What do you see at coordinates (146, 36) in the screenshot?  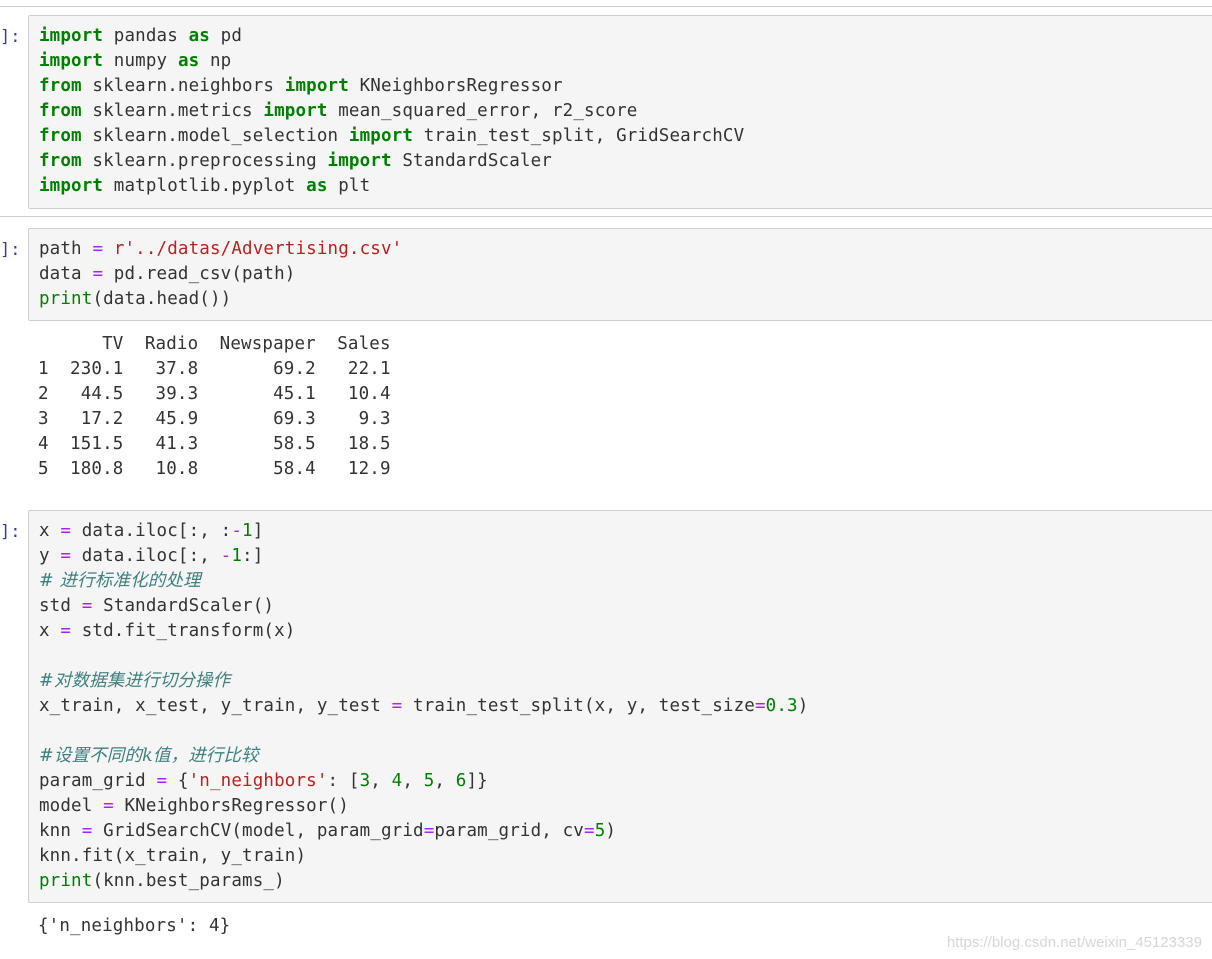 I see `code-token: pandas` at bounding box center [146, 36].